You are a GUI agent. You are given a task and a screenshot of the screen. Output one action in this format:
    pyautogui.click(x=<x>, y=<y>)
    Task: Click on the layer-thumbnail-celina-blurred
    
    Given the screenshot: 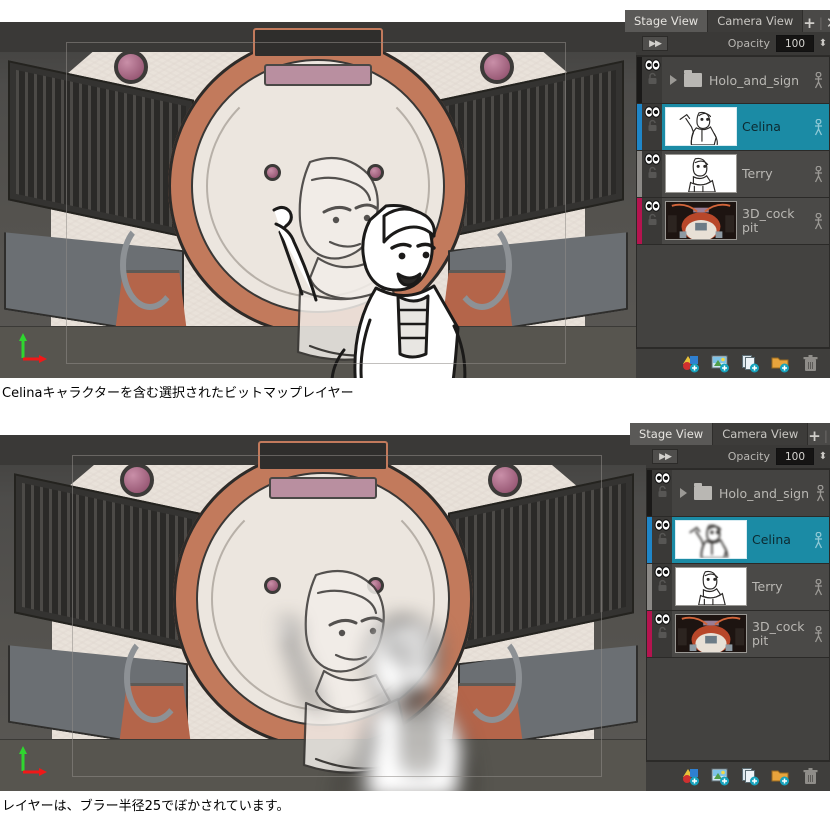 What is the action you would take?
    pyautogui.click(x=711, y=539)
    